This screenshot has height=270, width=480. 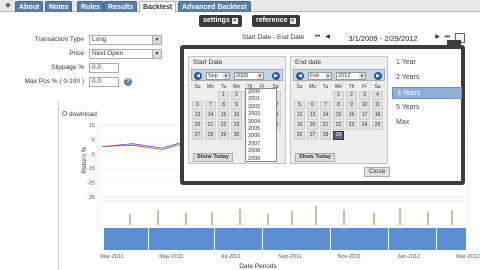 What do you see at coordinates (261, 122) in the screenshot?
I see `year-option: 2004` at bounding box center [261, 122].